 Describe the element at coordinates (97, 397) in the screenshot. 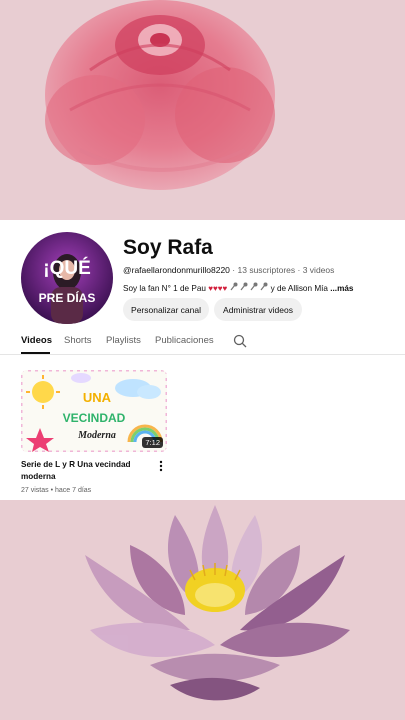

I see `thumb-title-line1: UNA` at that location.